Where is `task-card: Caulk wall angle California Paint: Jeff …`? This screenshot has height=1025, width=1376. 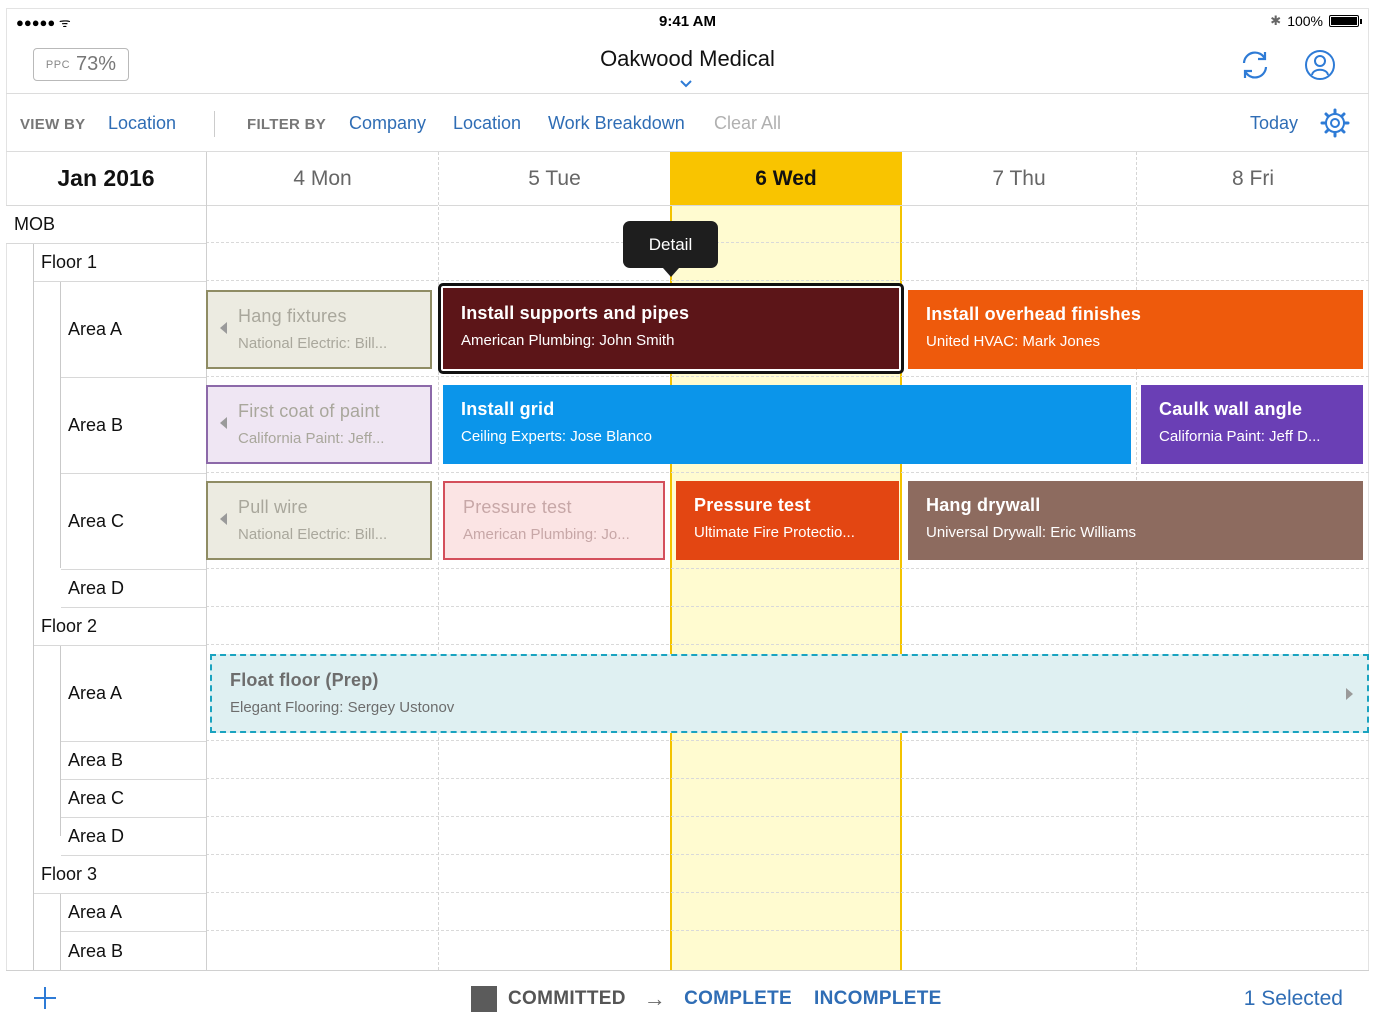
task-card: Caulk wall angle California Paint: Jeff … is located at coordinates (1252, 424).